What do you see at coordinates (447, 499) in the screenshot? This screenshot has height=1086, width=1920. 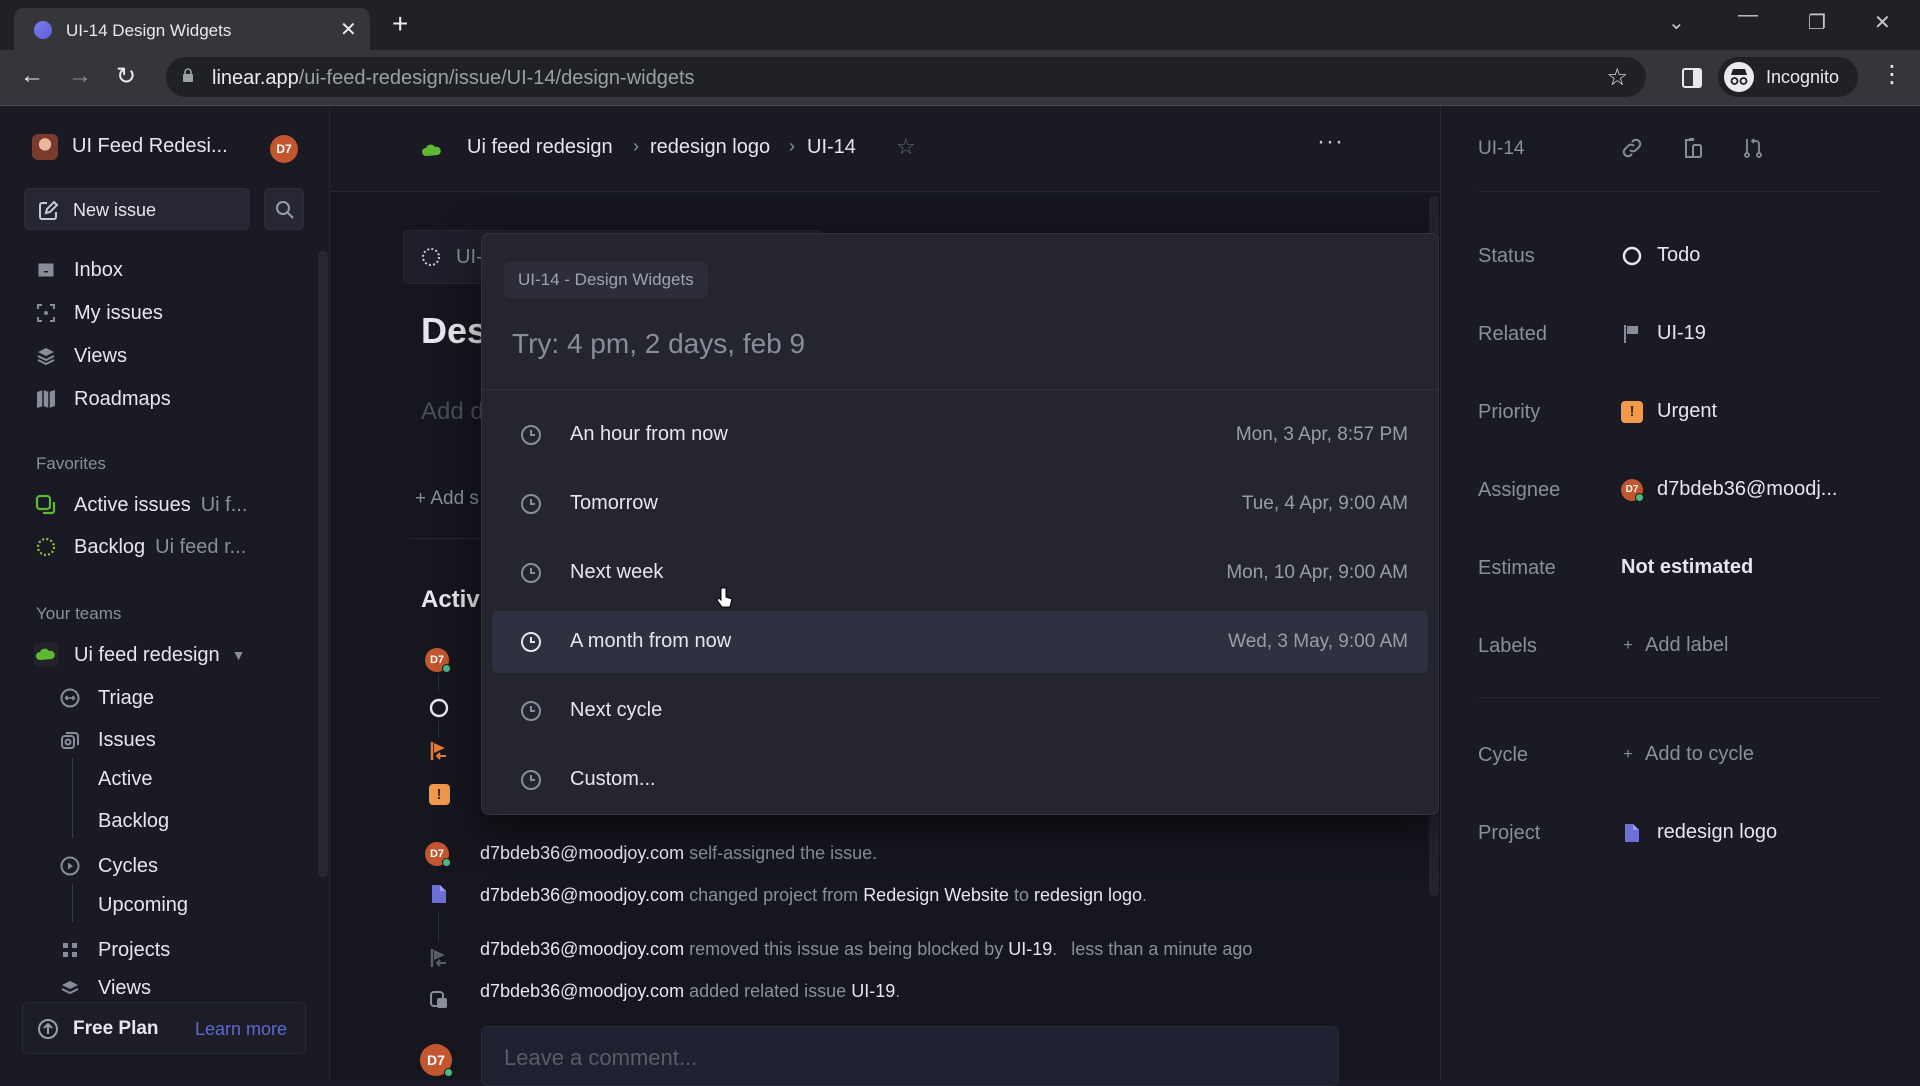 I see `add-subissue-button: + Add s` at bounding box center [447, 499].